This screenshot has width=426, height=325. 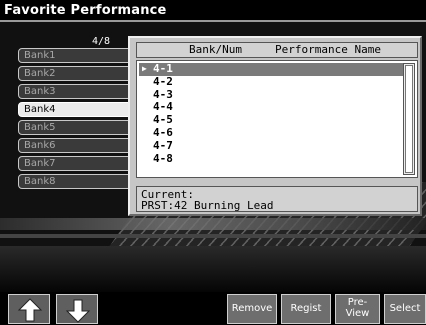 I want to click on item-num: 4-5, so click(x=163, y=120).